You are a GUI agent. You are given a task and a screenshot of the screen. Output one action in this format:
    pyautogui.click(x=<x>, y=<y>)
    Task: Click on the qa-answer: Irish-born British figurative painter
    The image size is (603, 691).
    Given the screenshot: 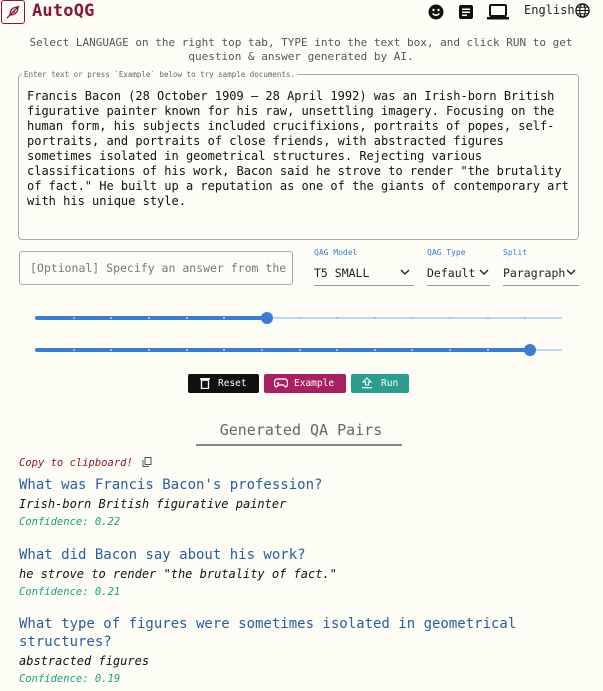 What is the action you would take?
    pyautogui.click(x=153, y=504)
    